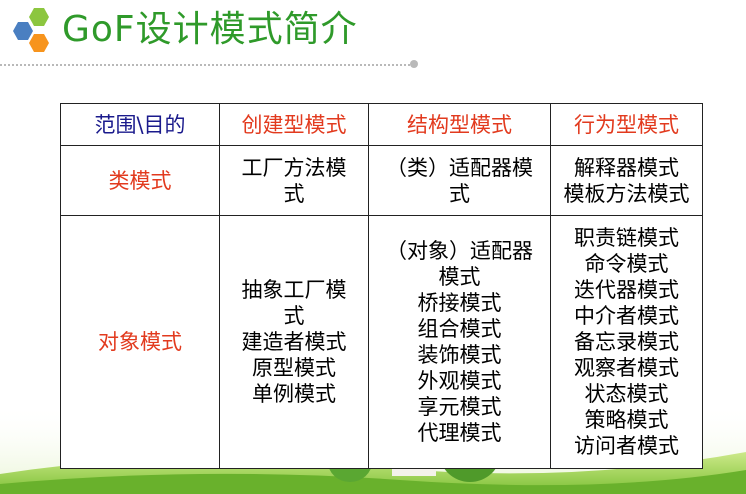 The image size is (746, 494). What do you see at coordinates (459, 407) in the screenshot?
I see `pattern-item: 享元模式` at bounding box center [459, 407].